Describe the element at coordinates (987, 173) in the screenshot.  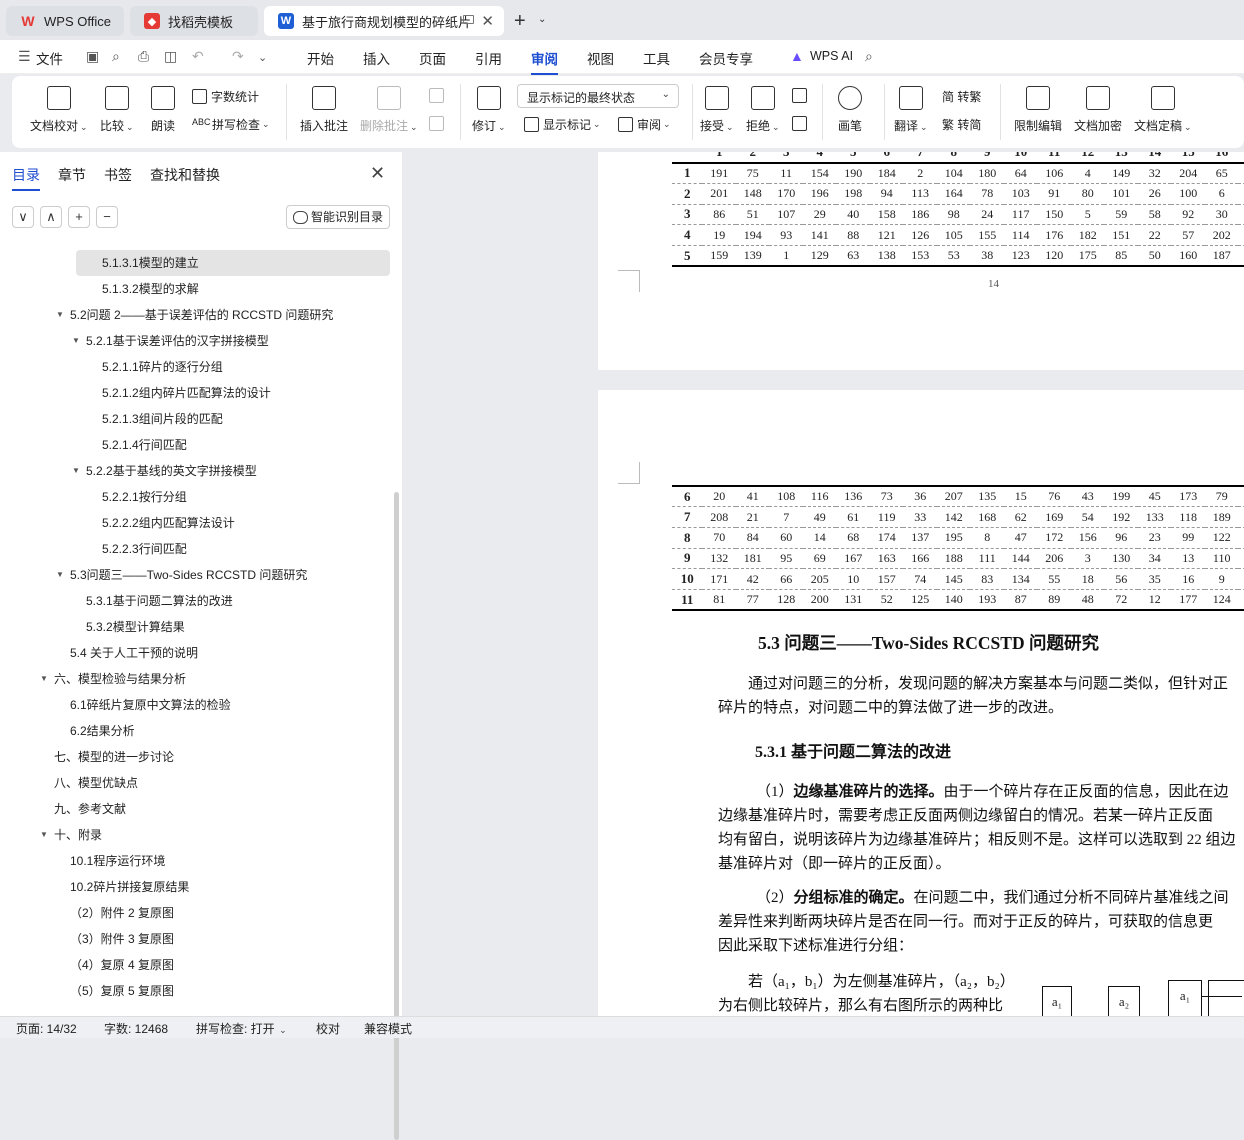
I see `table-cell: 180` at that location.